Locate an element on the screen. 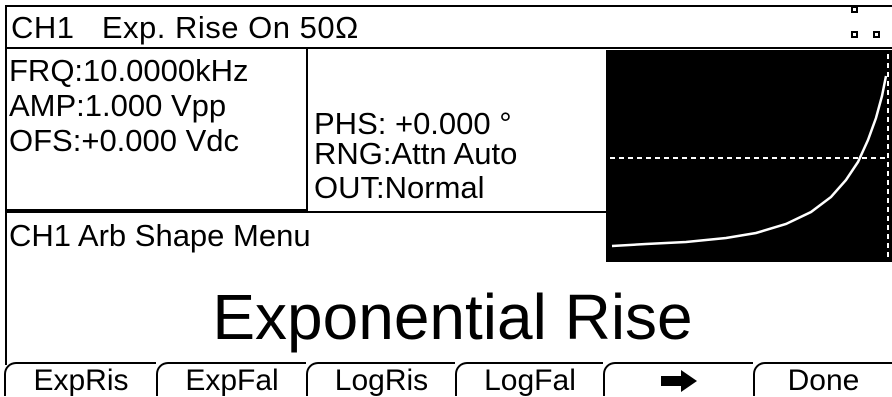 This screenshot has width=892, height=397. selected-shape-name: Exponential Rise is located at coordinates (452, 317).